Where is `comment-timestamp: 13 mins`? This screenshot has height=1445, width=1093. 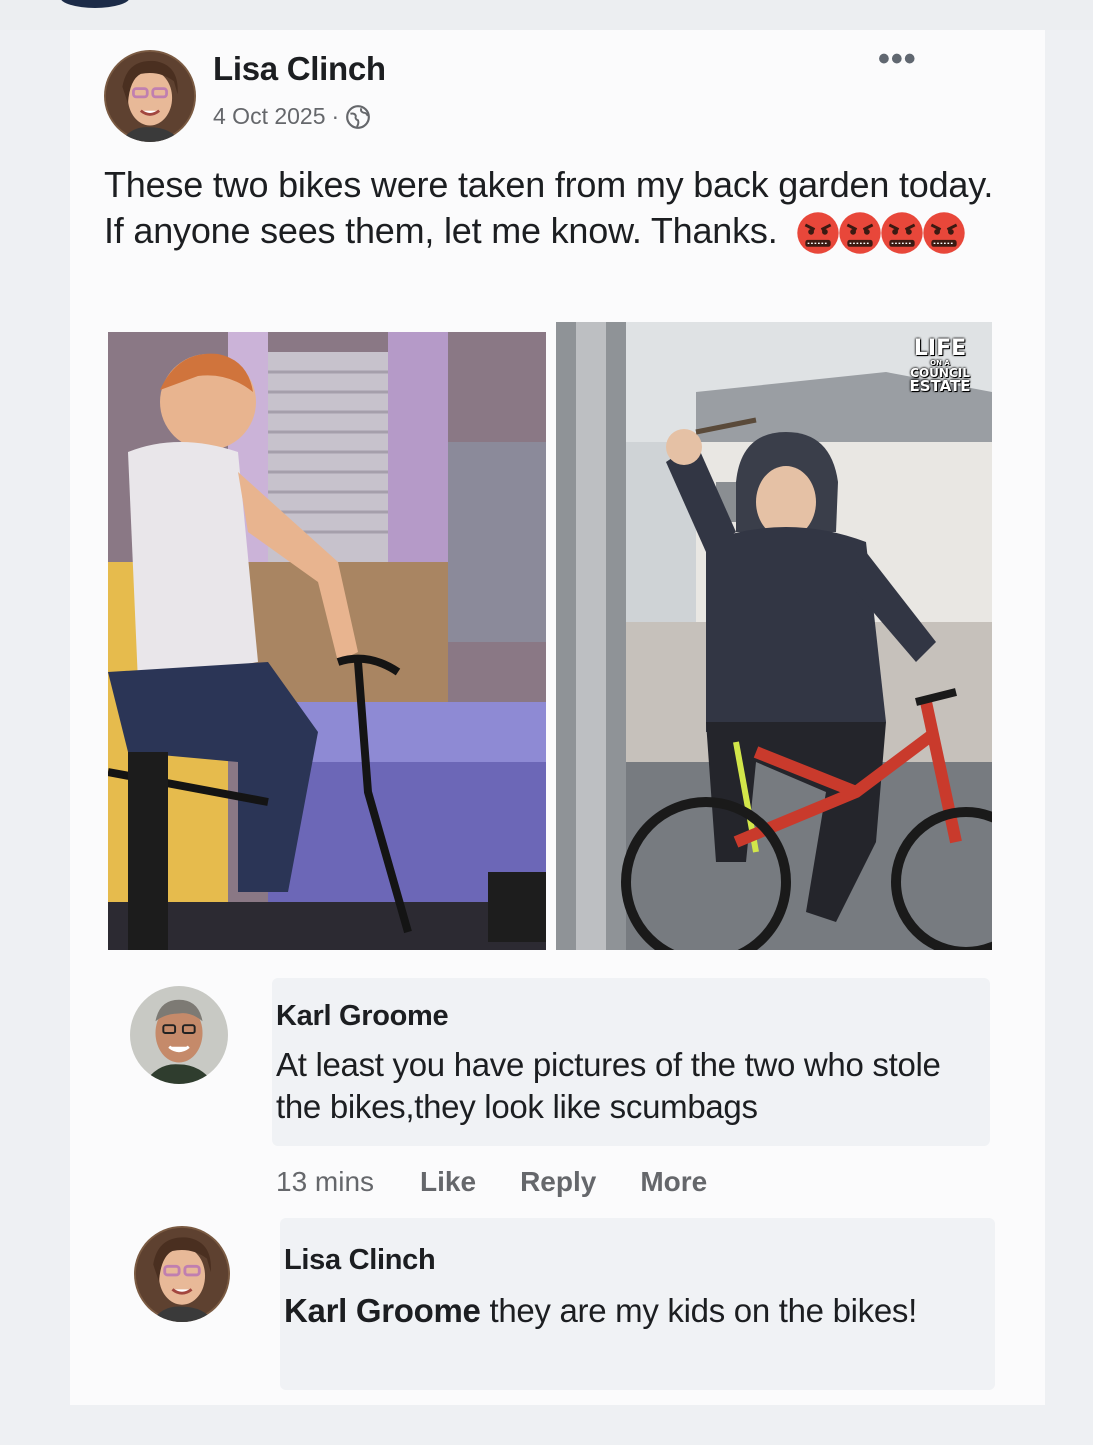 comment-timestamp: 13 mins is located at coordinates (325, 1182).